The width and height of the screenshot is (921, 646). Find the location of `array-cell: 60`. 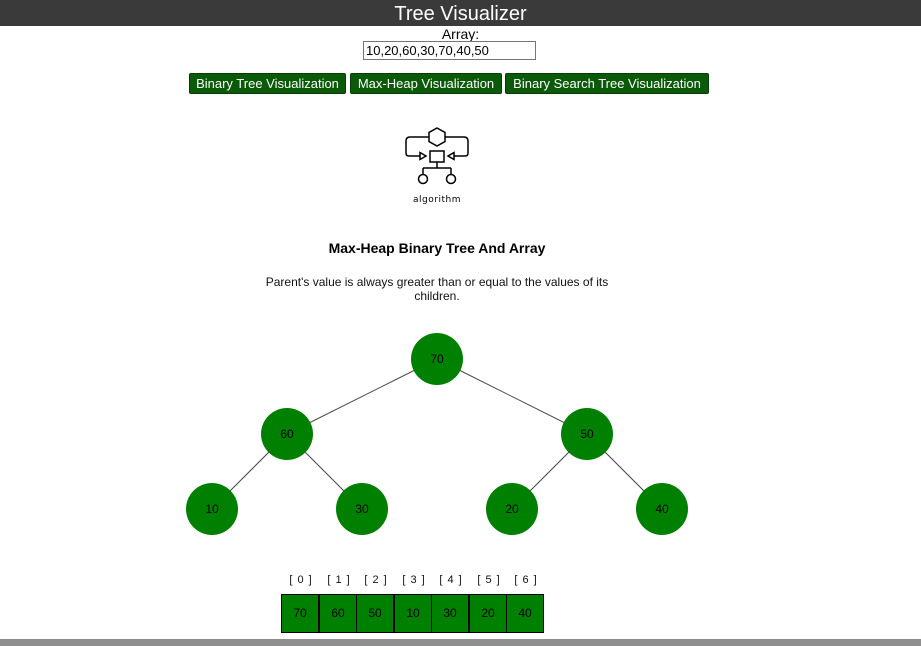

array-cell: 60 is located at coordinates (338, 613).